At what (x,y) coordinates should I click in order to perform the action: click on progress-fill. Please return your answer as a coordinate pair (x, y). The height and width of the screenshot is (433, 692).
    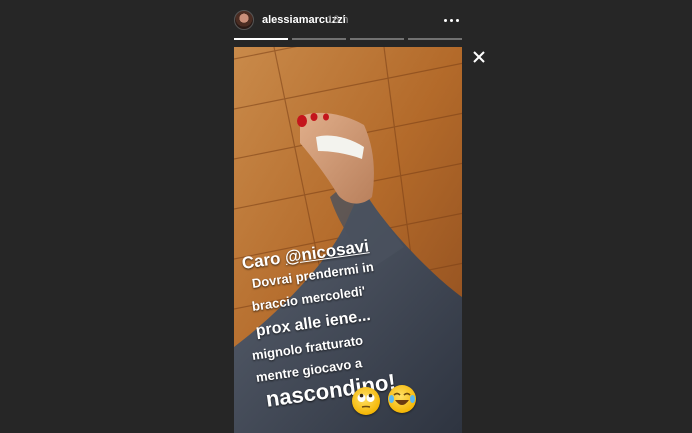
    Looking at the image, I should click on (261, 39).